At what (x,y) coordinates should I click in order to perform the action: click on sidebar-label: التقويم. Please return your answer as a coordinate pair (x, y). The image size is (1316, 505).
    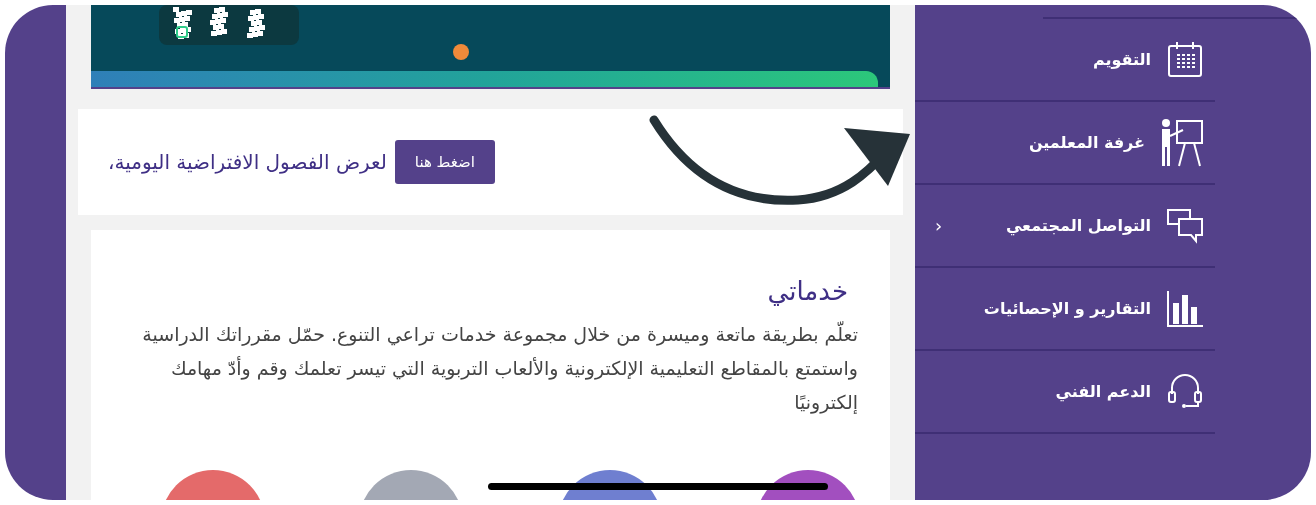
    Looking at the image, I should click on (1121, 59).